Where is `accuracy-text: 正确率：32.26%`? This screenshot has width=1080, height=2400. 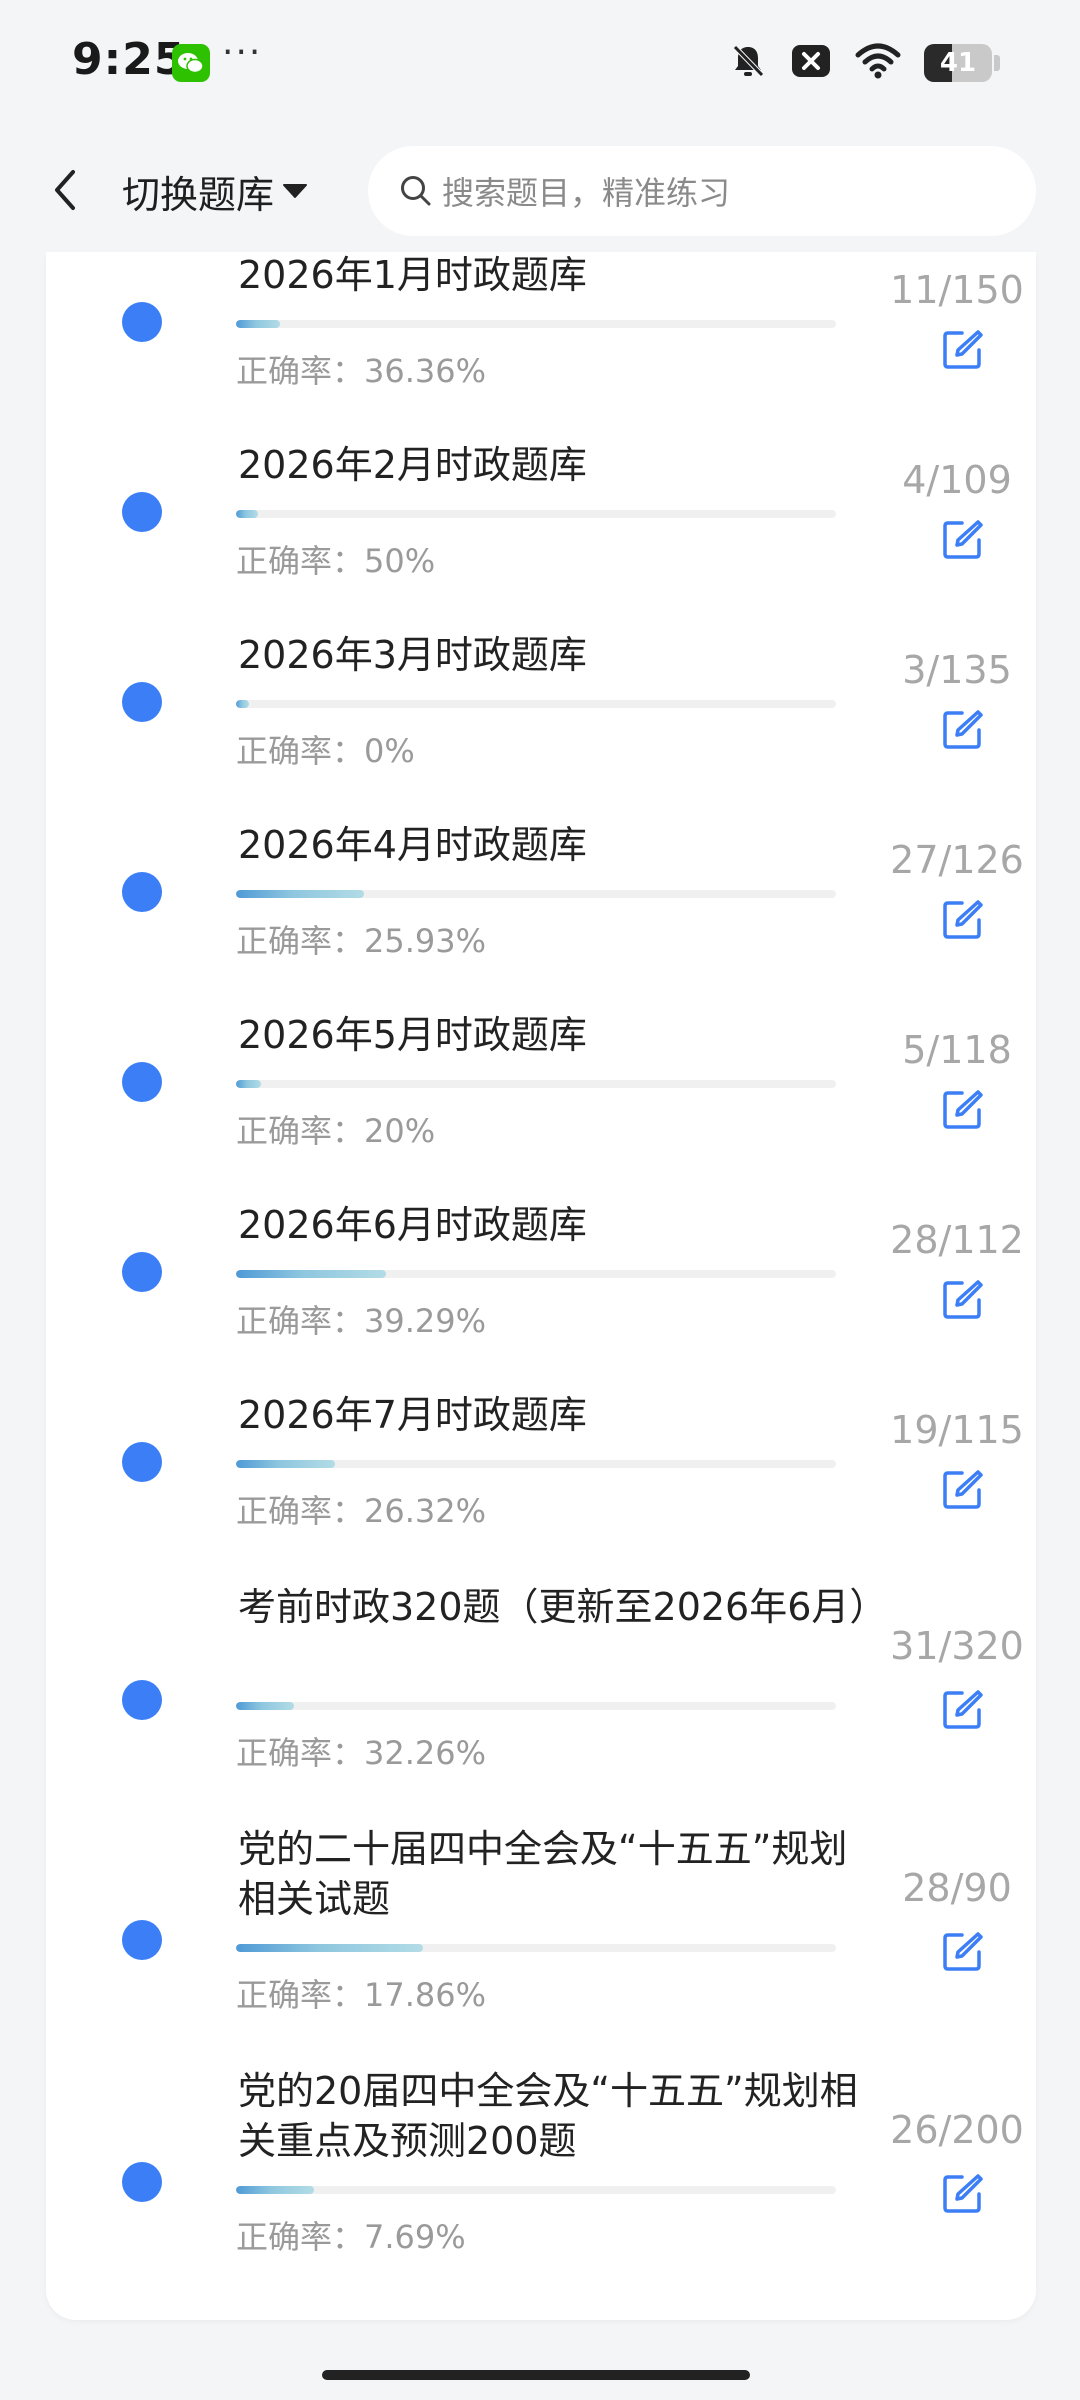 accuracy-text: 正确率：32.26% is located at coordinates (361, 1753).